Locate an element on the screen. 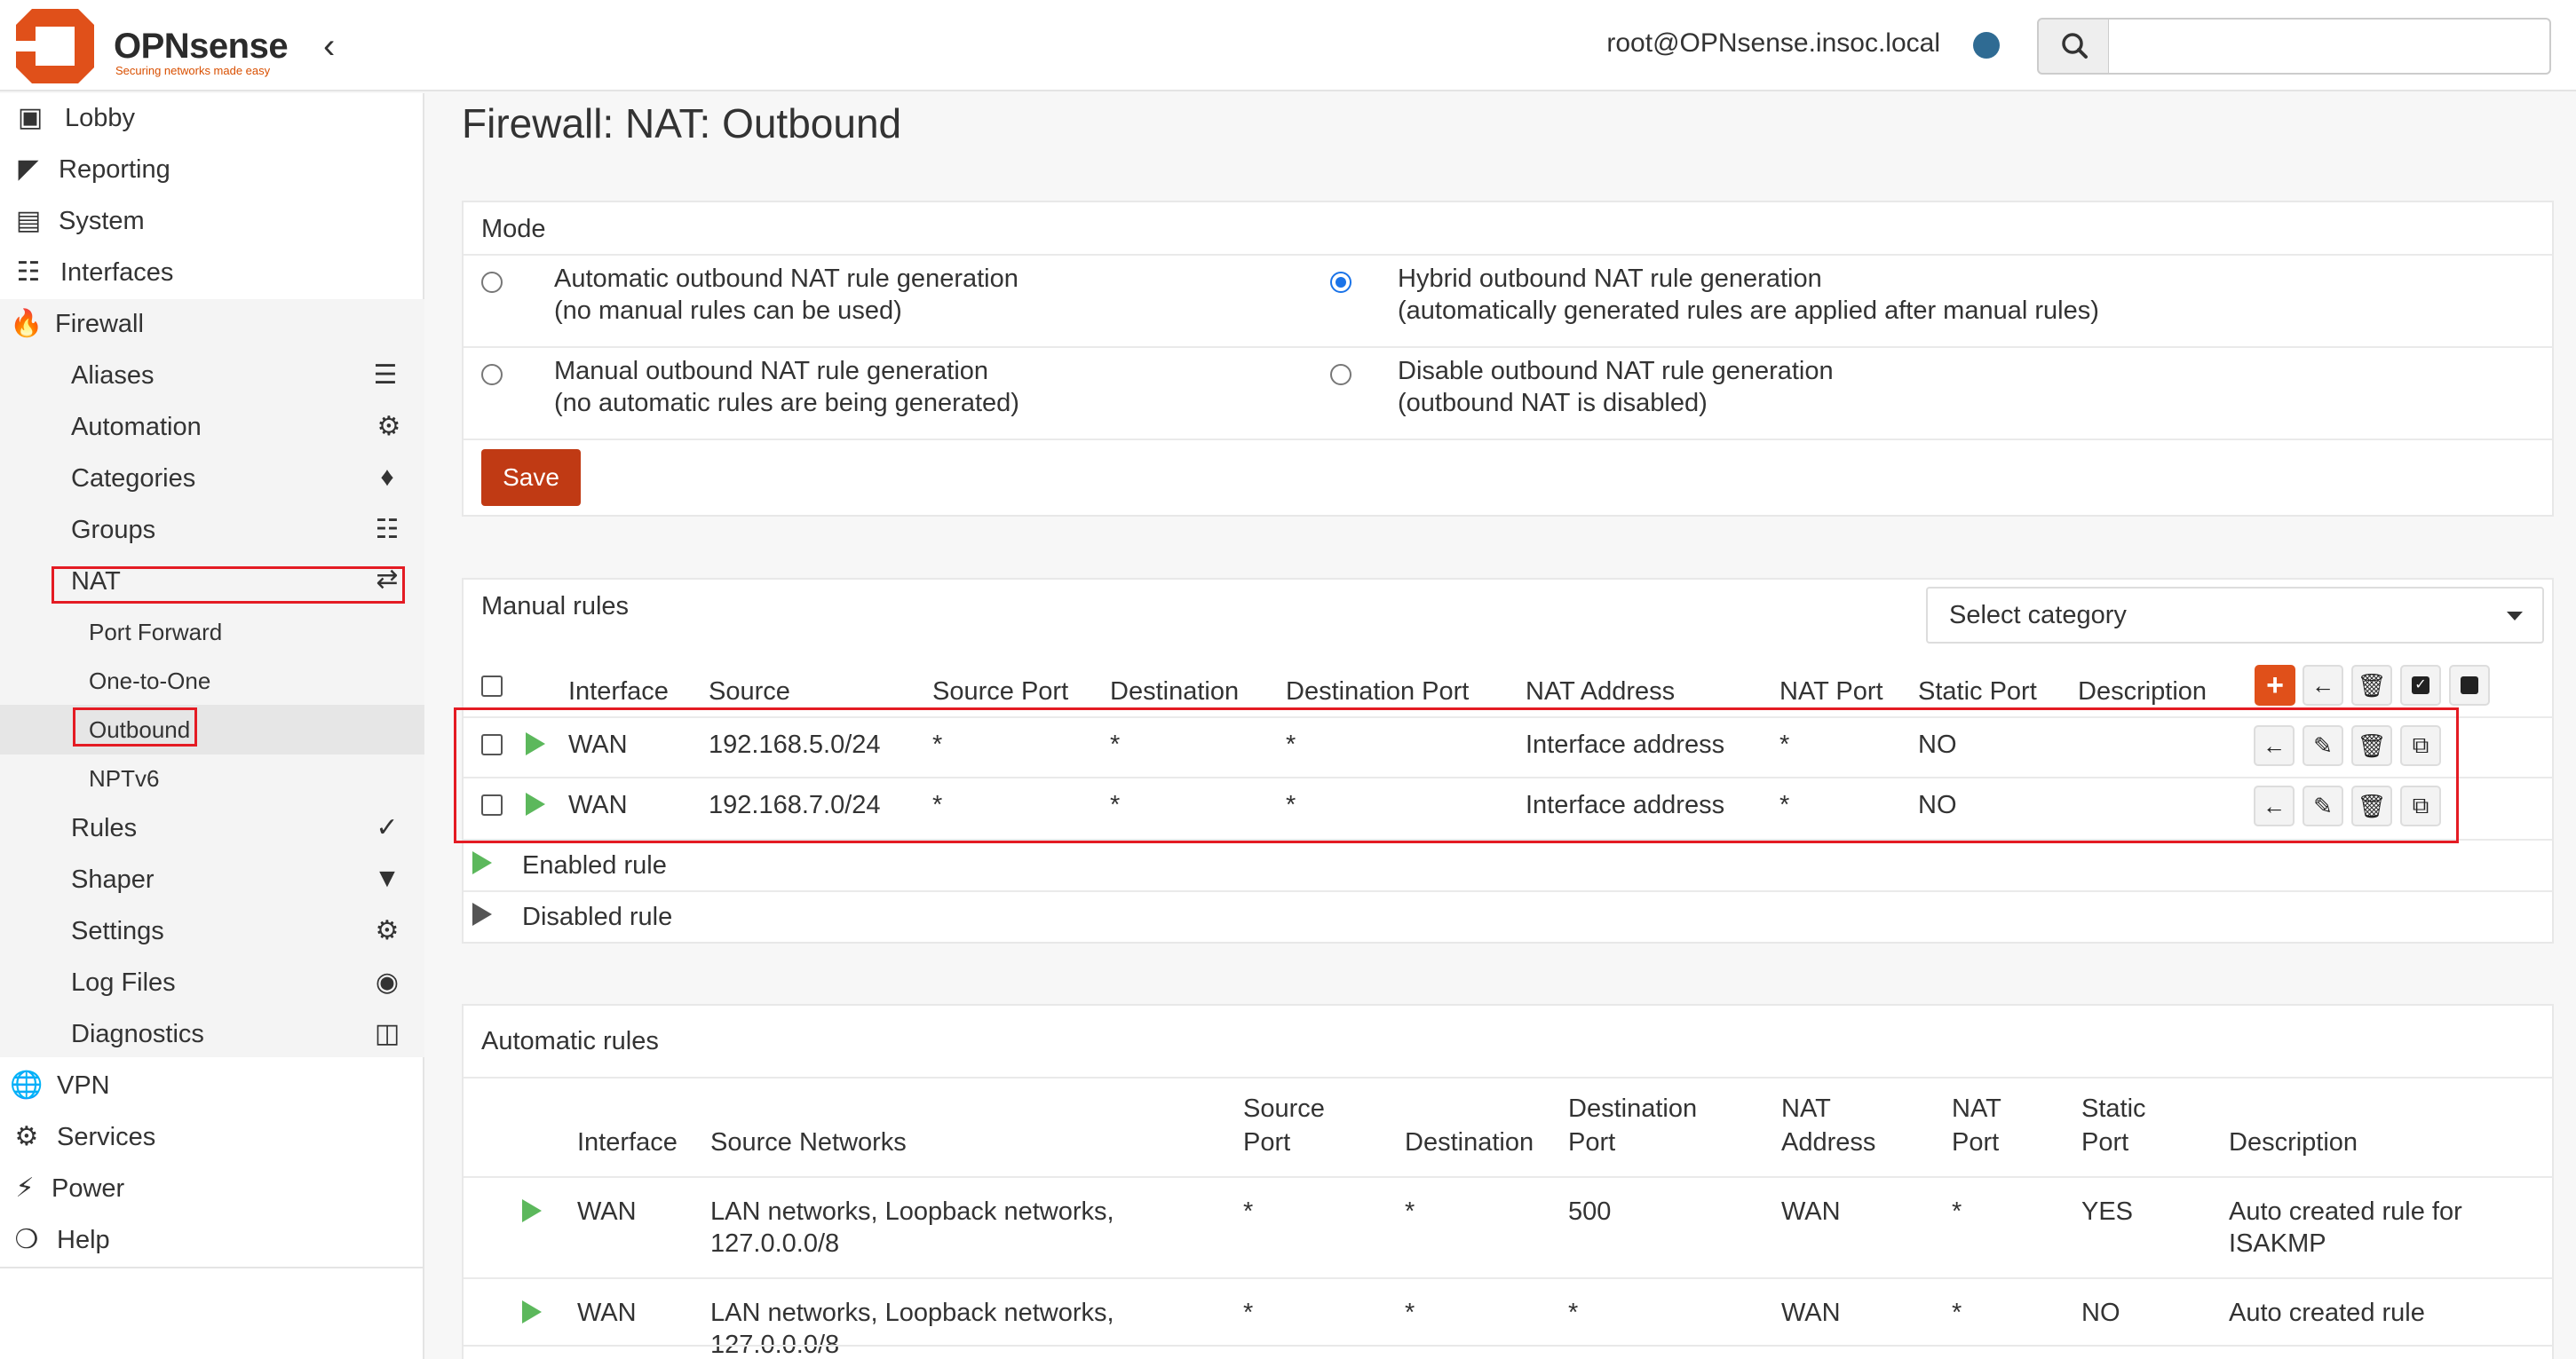 The width and height of the screenshot is (2576, 1359). select-all-checkbox is located at coordinates (492, 686).